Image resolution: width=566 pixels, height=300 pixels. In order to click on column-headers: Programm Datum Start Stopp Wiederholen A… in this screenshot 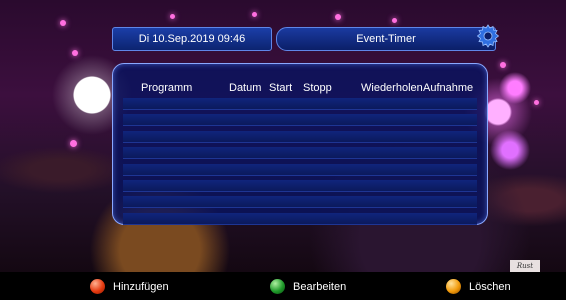, I will do `click(300, 89)`.